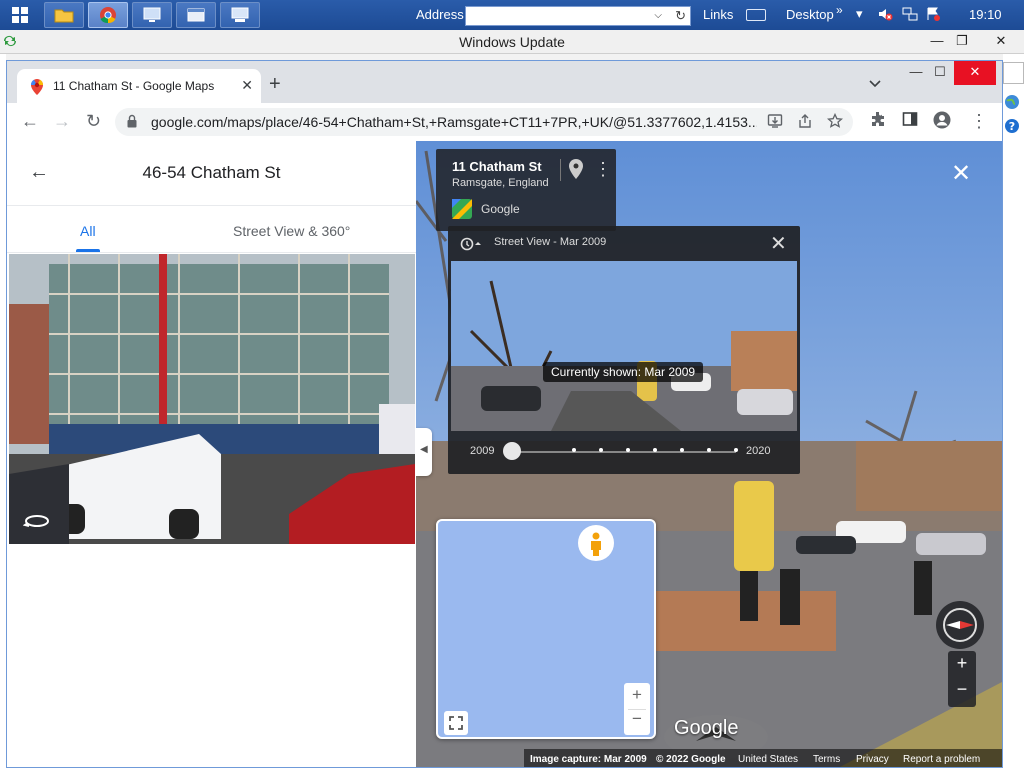 The width and height of the screenshot is (1024, 768). I want to click on address-label: Address, so click(440, 14).